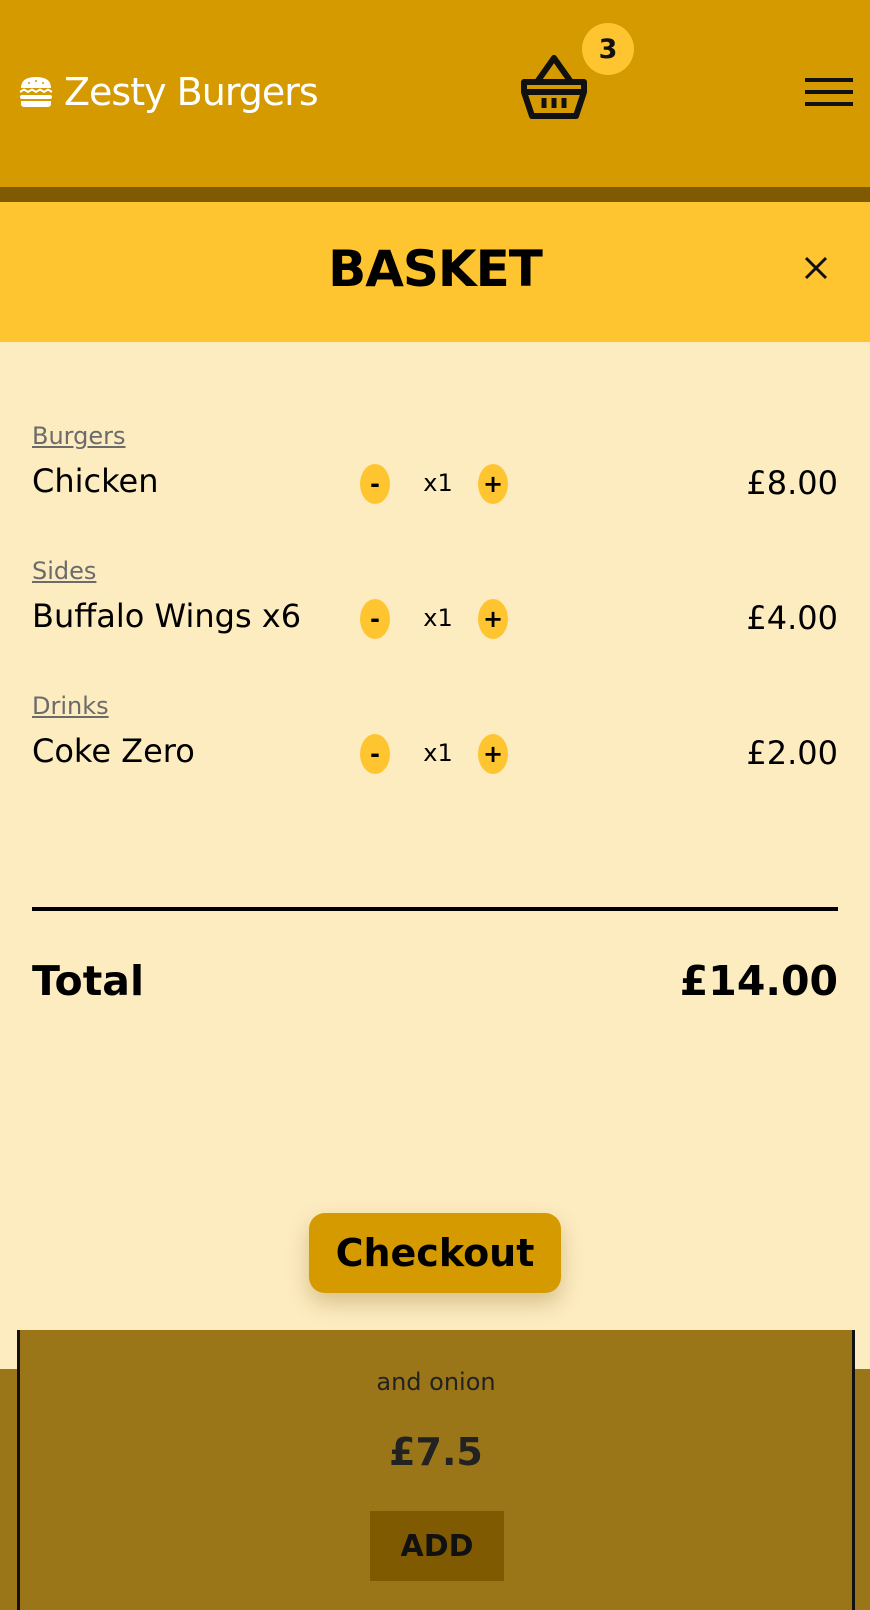 This screenshot has height=1610, width=870. What do you see at coordinates (435, 909) in the screenshot?
I see `total-divider` at bounding box center [435, 909].